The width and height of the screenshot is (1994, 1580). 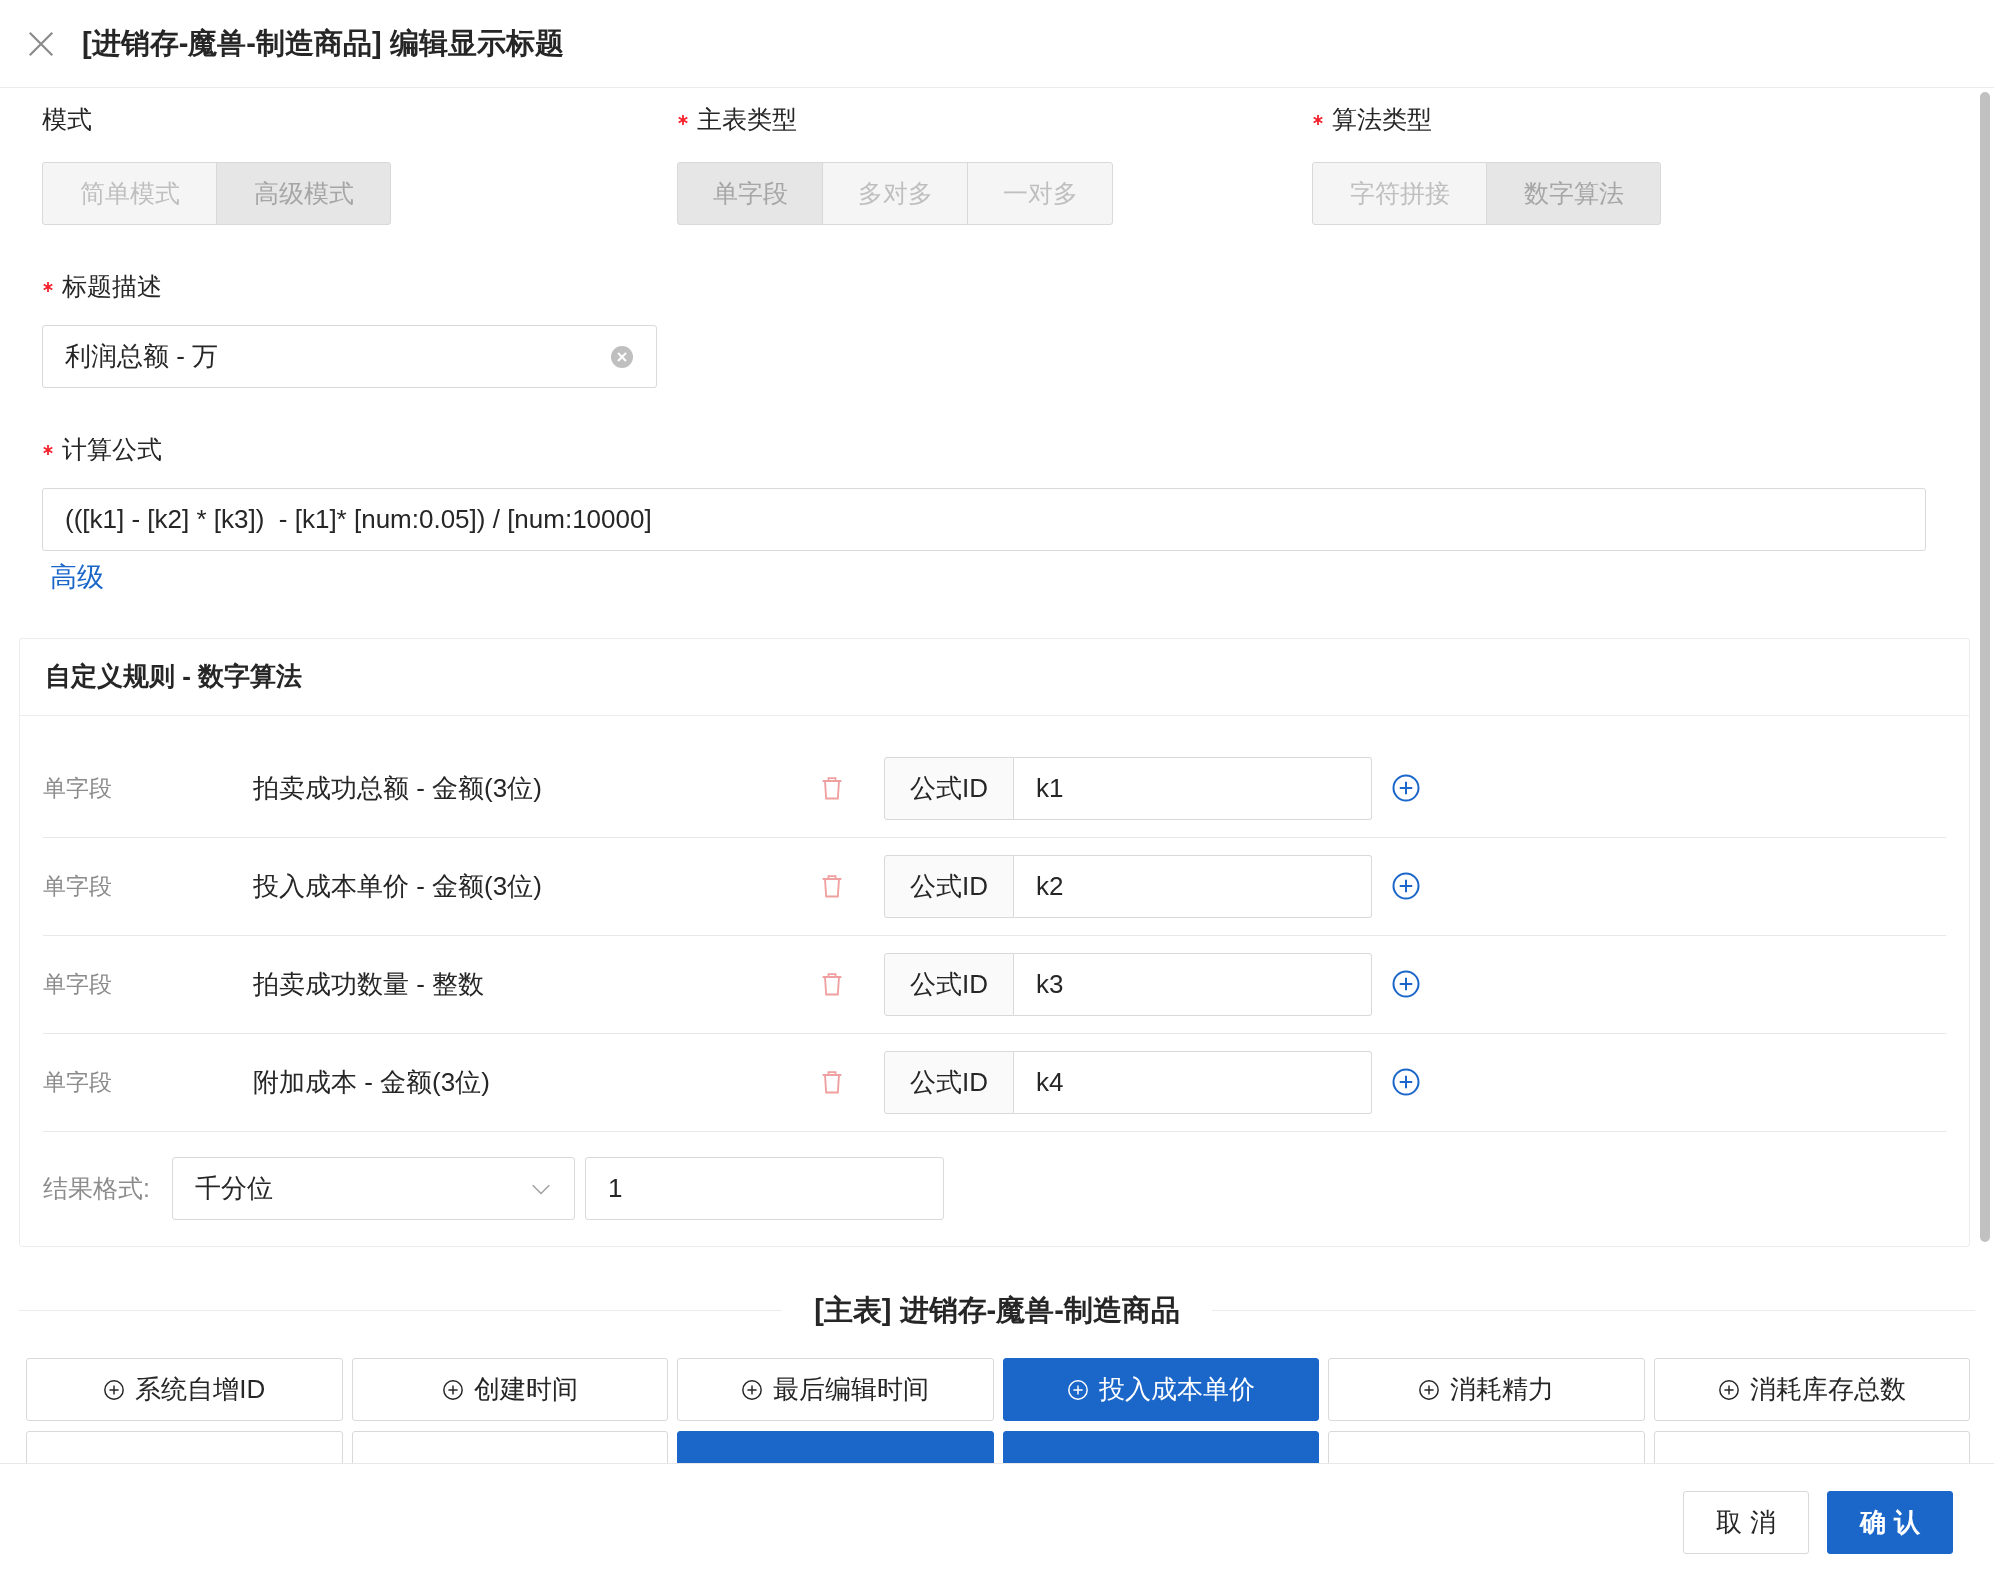 I want to click on scrollbar, so click(x=1985, y=667).